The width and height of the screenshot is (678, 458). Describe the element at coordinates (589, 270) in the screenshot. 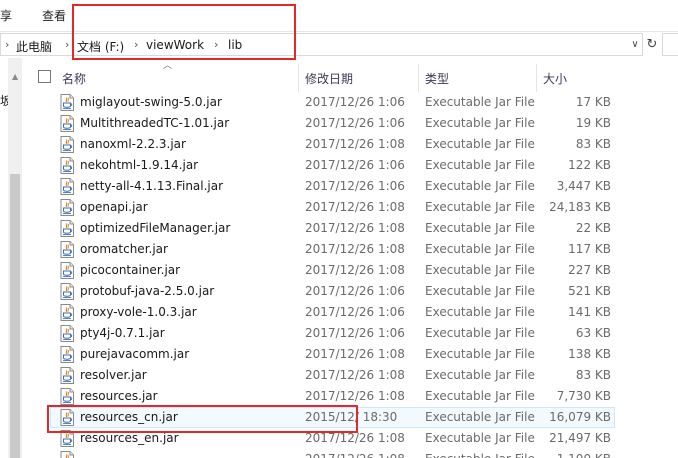

I see `file-size: 227 KB` at that location.